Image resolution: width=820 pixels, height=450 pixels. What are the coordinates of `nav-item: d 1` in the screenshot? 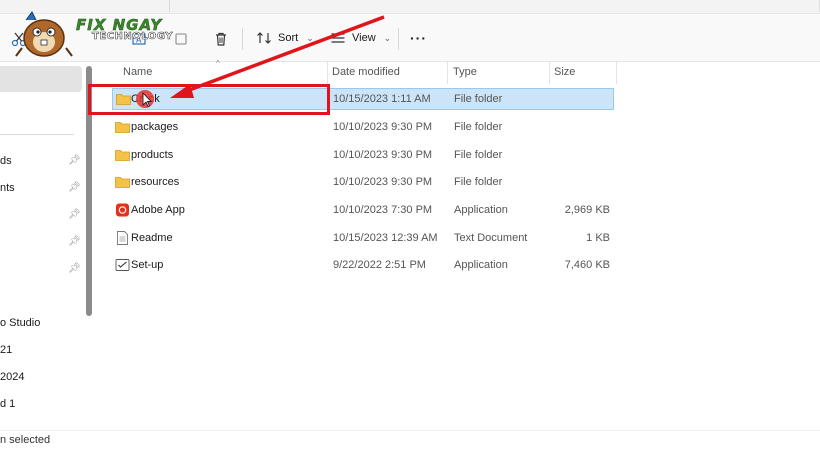 It's located at (42, 404).